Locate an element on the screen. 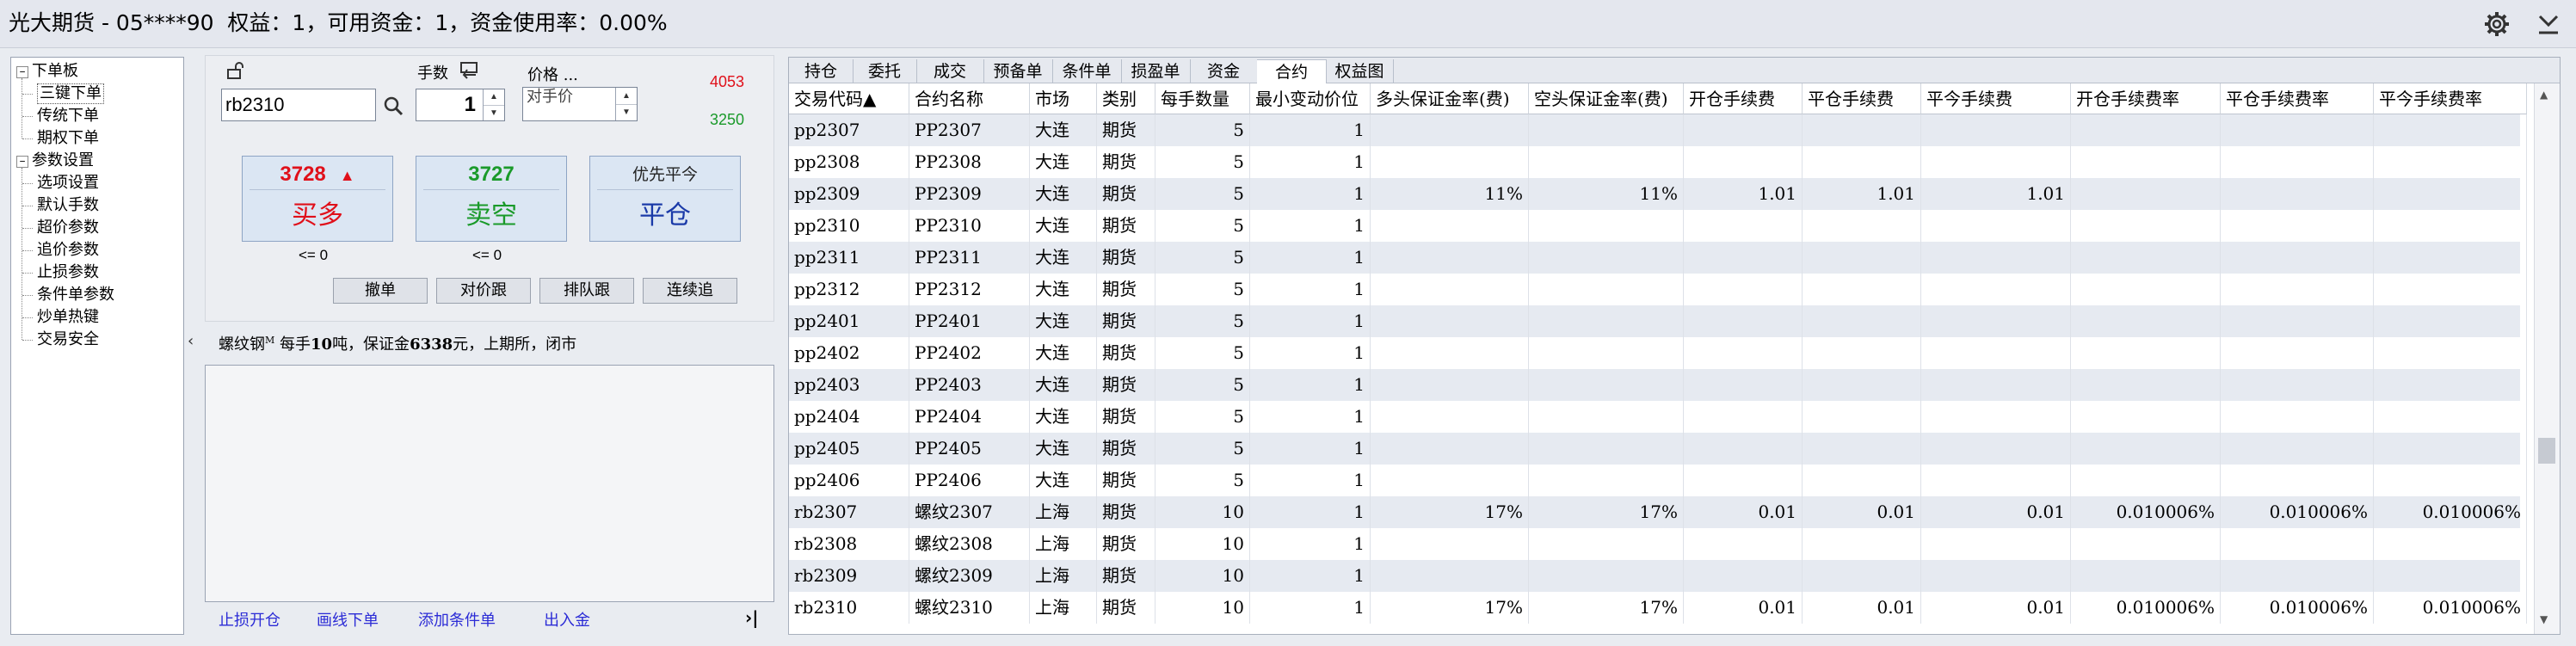 This screenshot has width=2576, height=646. column-header: 空头保证金率(费) is located at coordinates (1607, 98).